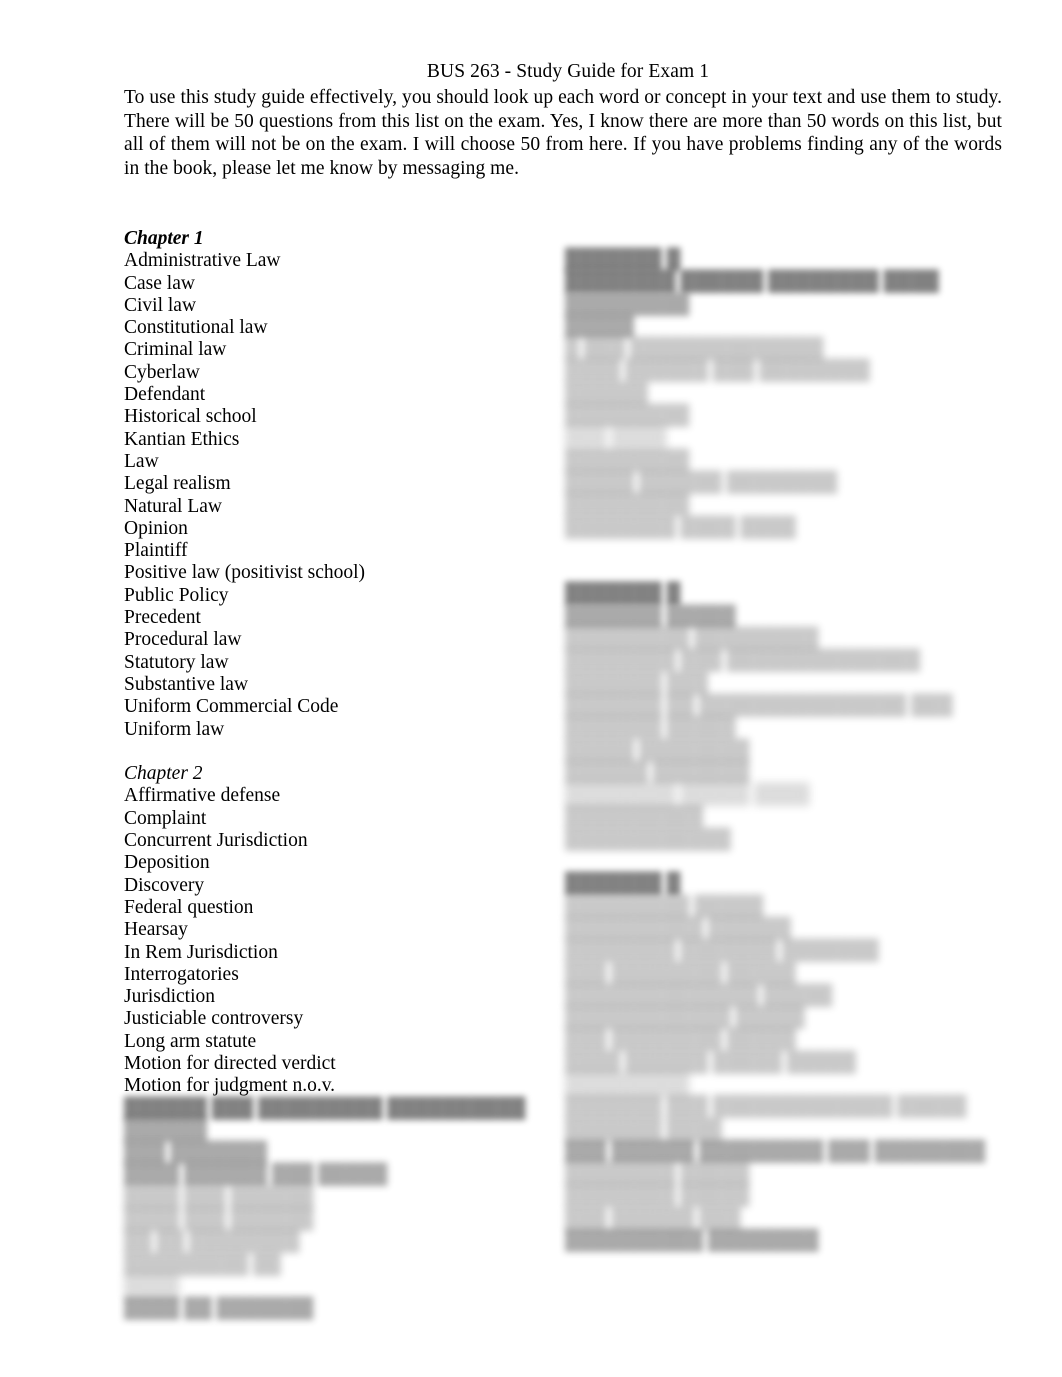  Describe the element at coordinates (717, 371) in the screenshot. I see `obscured-list-item: ████ ██████ ███ ████████` at that location.